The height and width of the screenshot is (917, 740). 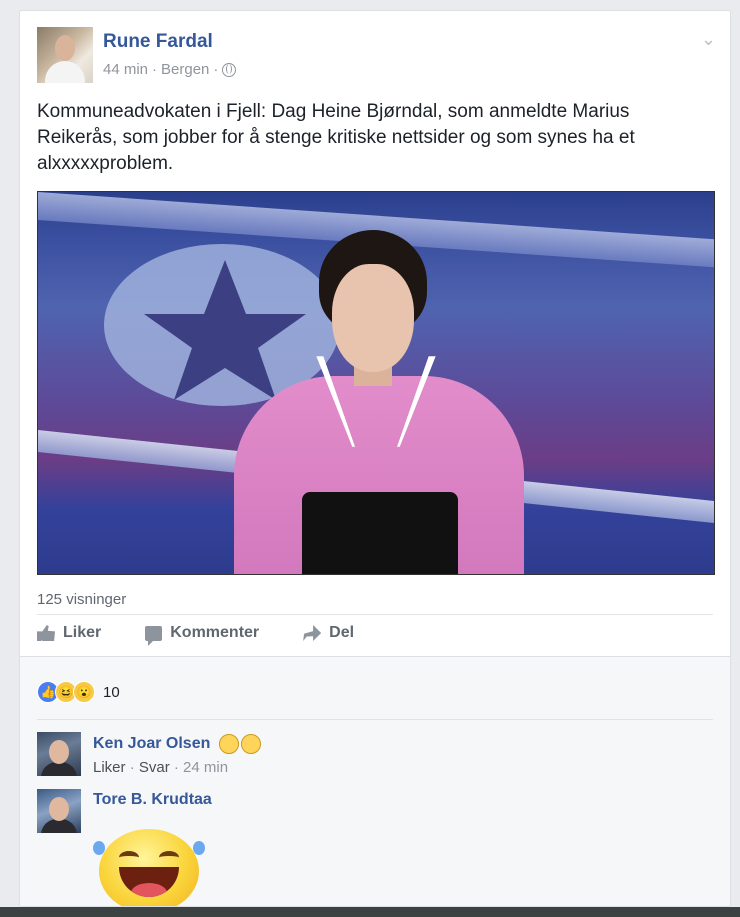 What do you see at coordinates (149, 867) in the screenshot?
I see `laughing-emoji-icon` at bounding box center [149, 867].